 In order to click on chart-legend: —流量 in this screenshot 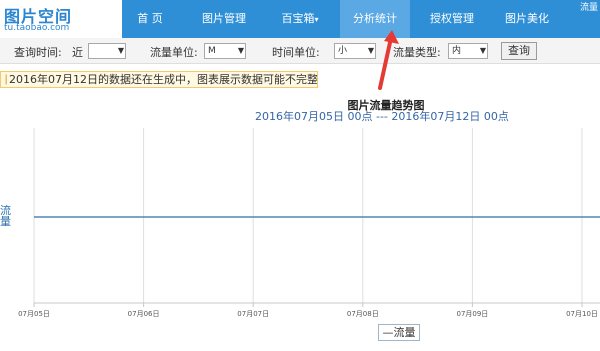, I will do `click(399, 332)`.